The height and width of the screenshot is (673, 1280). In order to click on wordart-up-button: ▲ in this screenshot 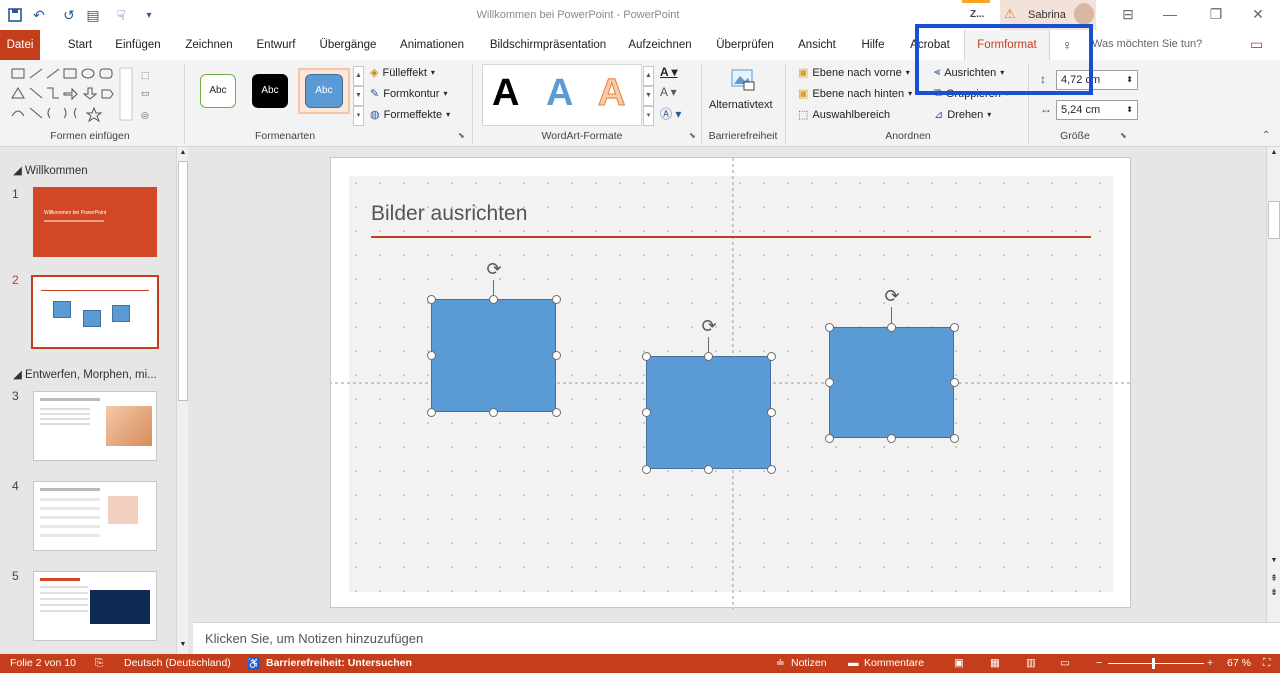, I will do `click(648, 76)`.